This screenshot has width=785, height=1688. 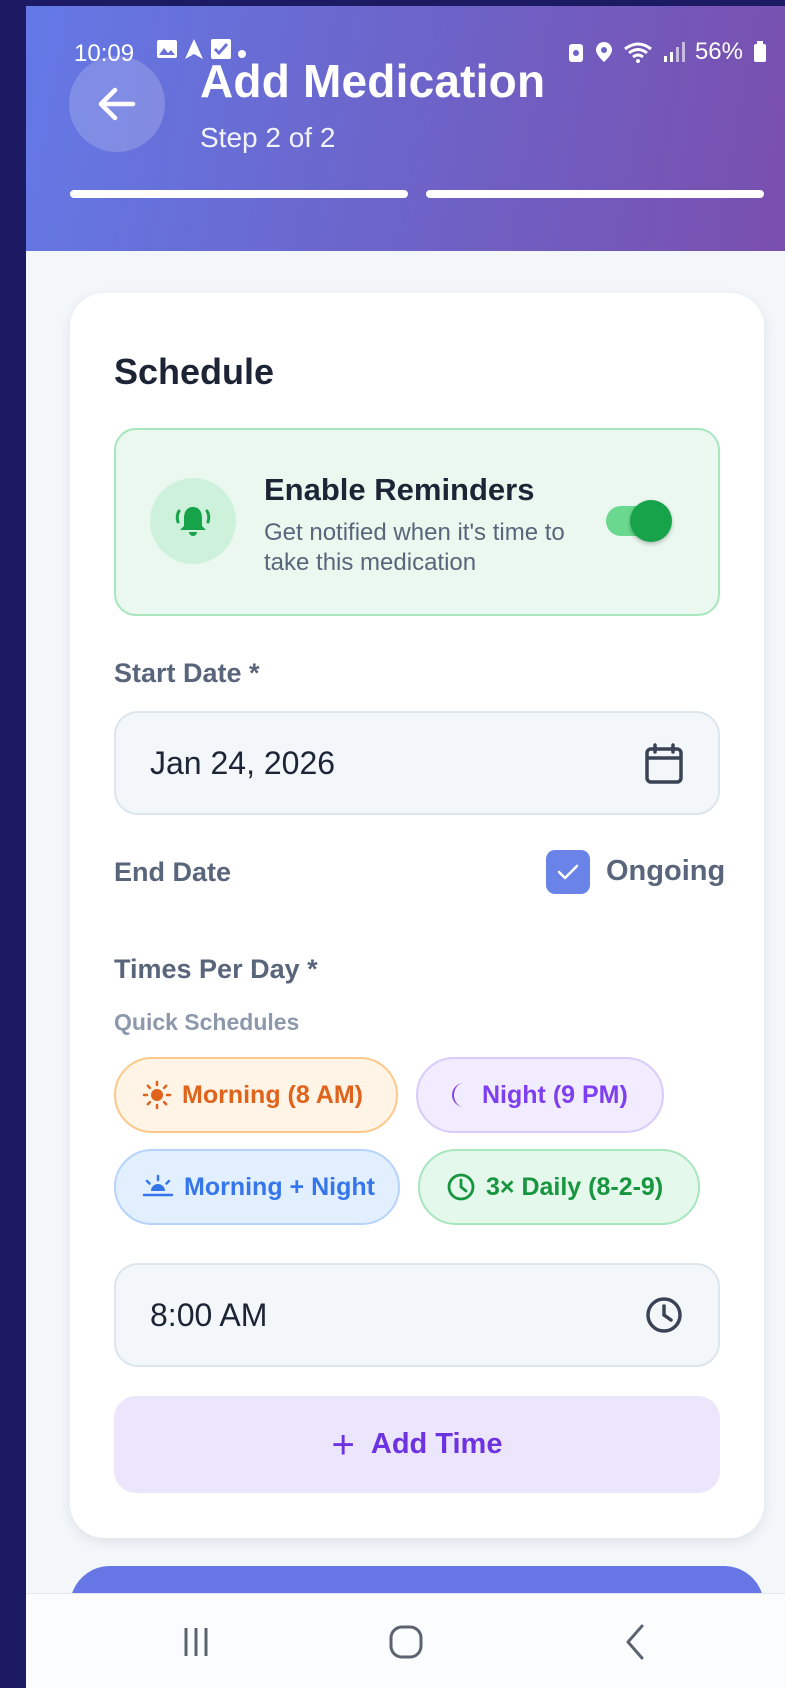 What do you see at coordinates (405, 128) in the screenshot?
I see `header: 10:09 56% Add Medication Step 2 of 2` at bounding box center [405, 128].